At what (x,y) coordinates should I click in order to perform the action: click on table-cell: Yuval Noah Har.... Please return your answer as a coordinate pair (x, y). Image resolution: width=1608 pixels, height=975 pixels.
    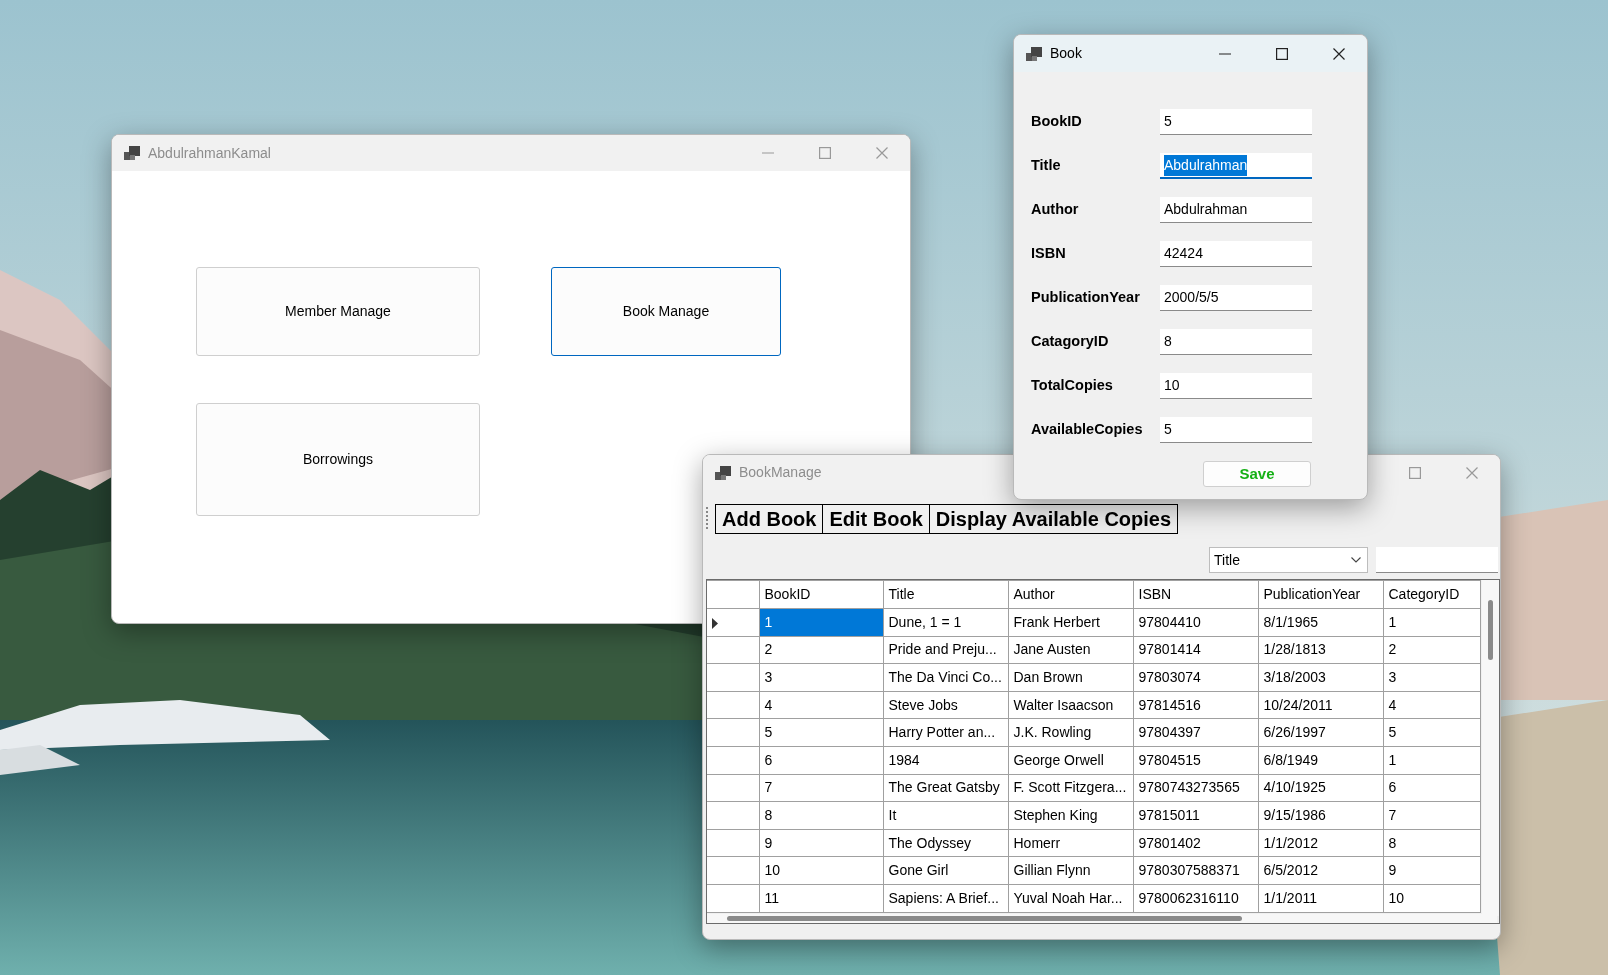
    Looking at the image, I should click on (1070, 898).